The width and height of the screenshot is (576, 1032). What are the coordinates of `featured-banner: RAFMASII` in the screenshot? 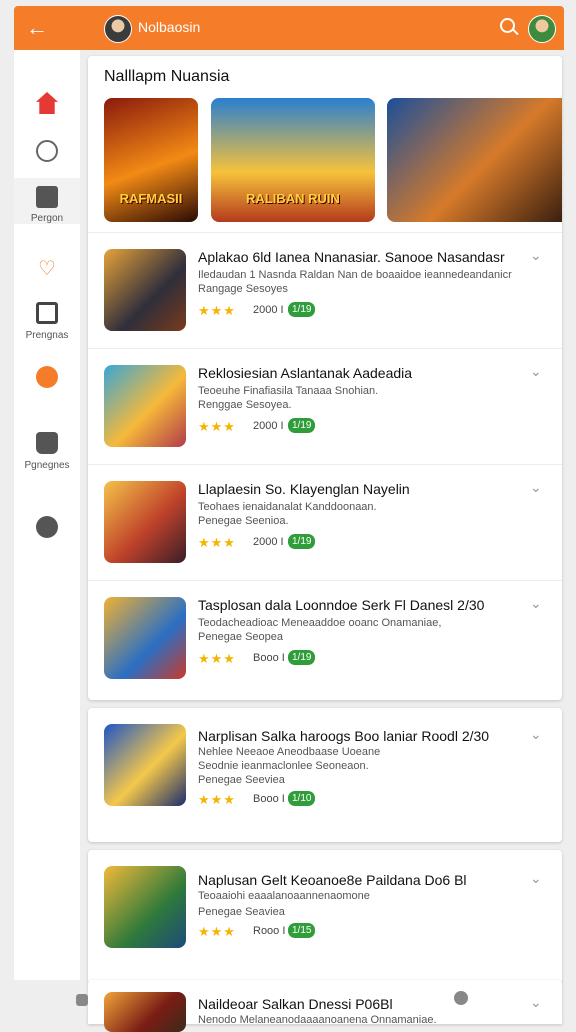 It's located at (151, 160).